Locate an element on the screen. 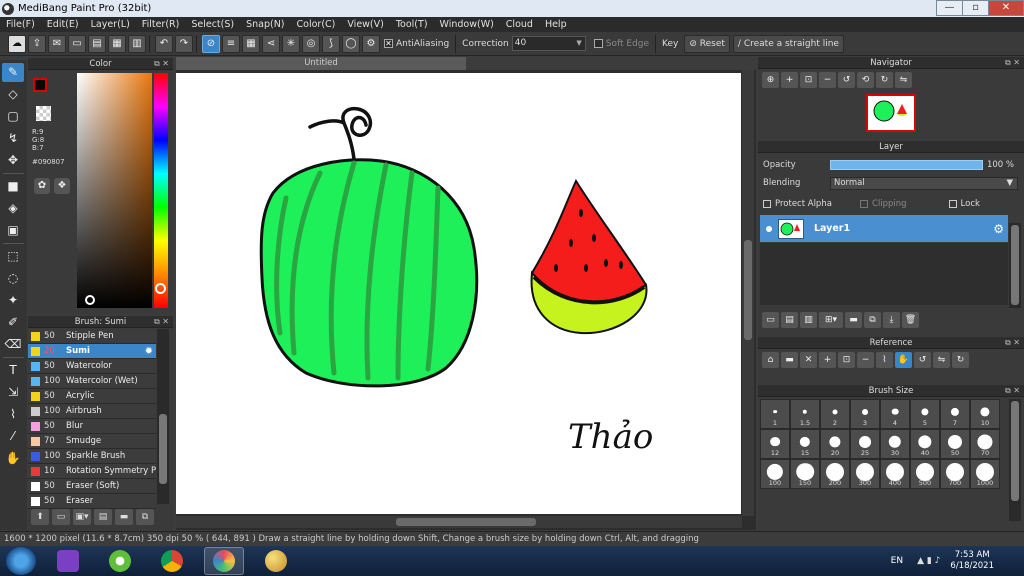  taskbar-paint is located at coordinates (276, 561).